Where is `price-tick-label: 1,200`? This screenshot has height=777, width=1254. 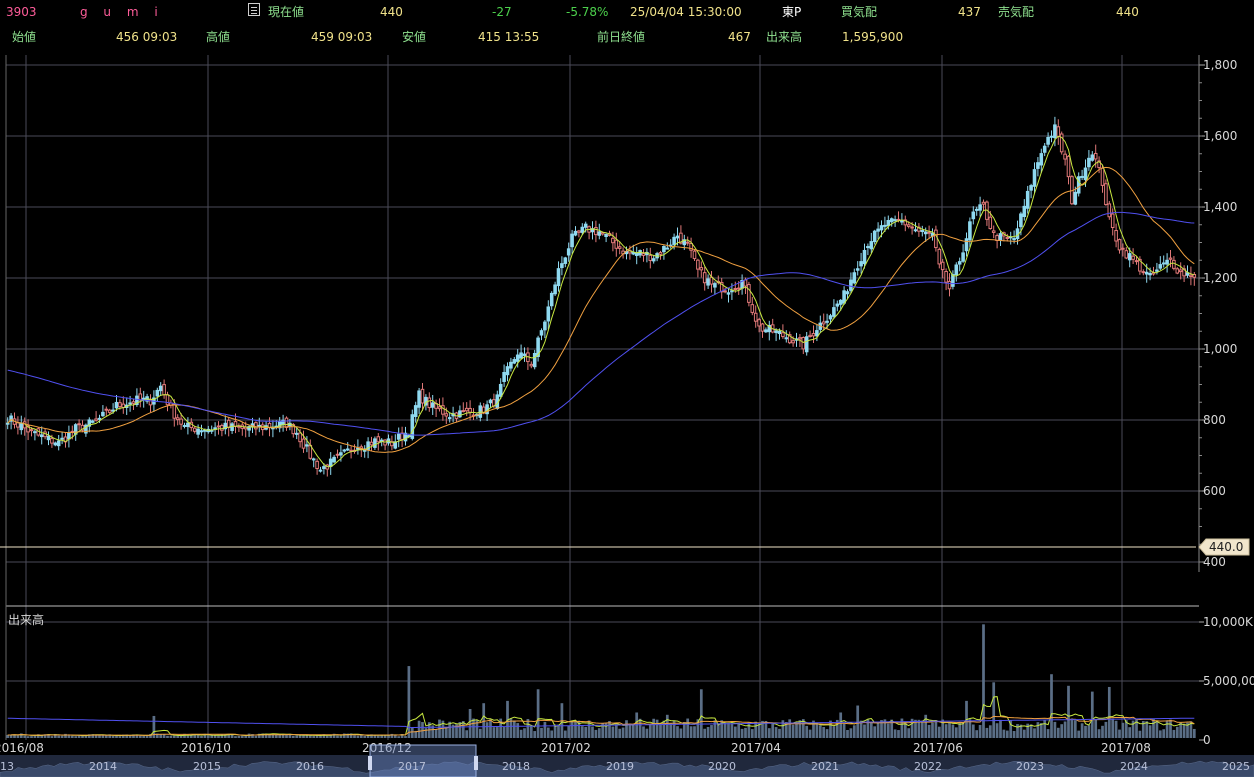
price-tick-label: 1,200 is located at coordinates (1220, 278).